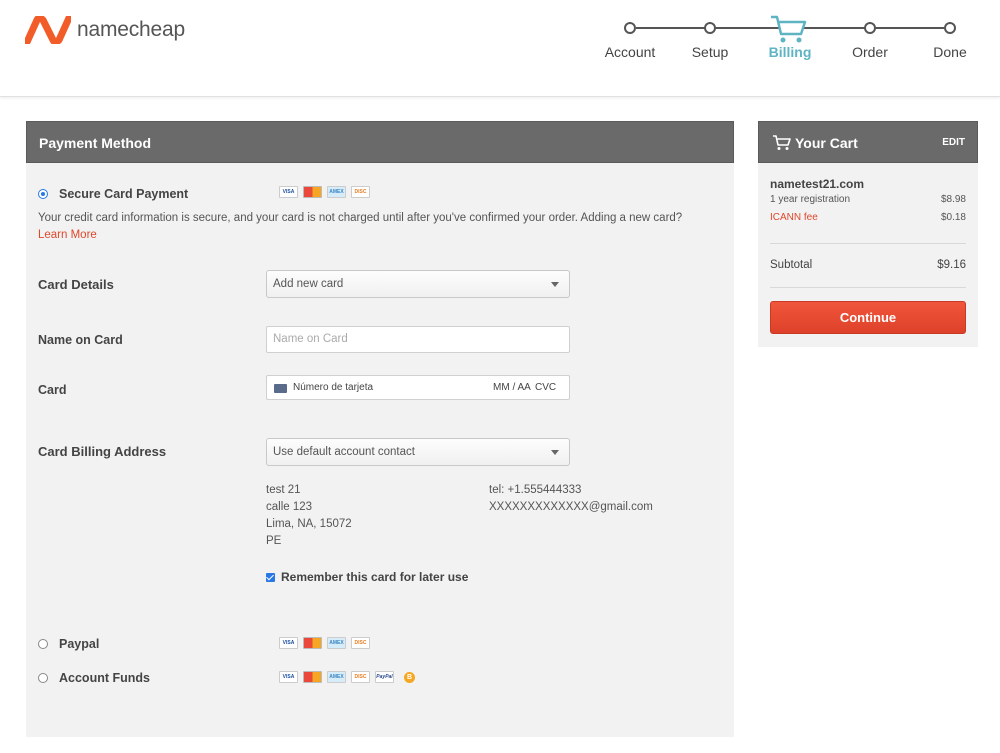 The height and width of the screenshot is (753, 1000). Describe the element at coordinates (344, 452) in the screenshot. I see `billing-address-value: Use default account contact` at that location.